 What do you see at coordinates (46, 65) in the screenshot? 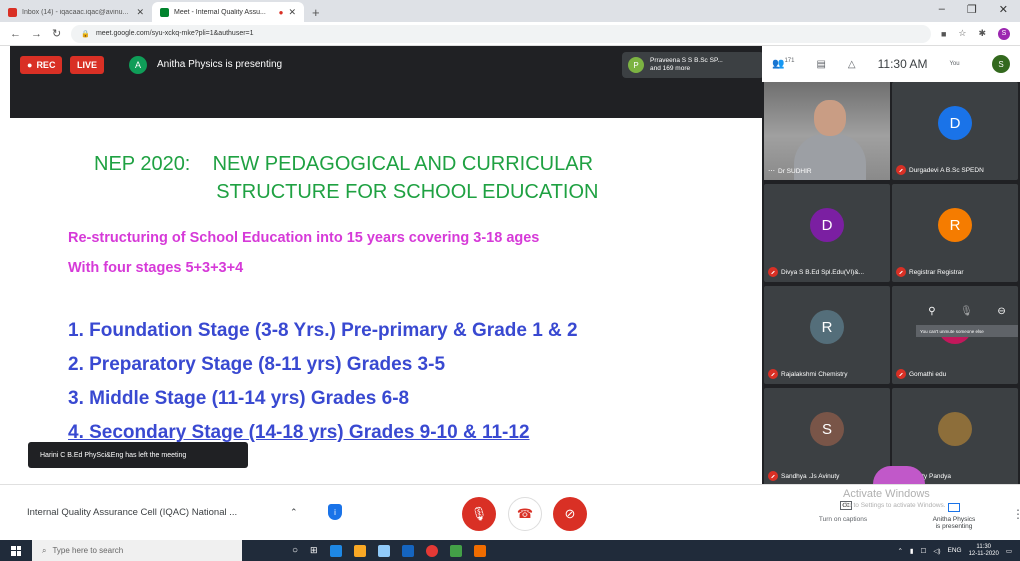
I see `rec-label: REC` at bounding box center [46, 65].